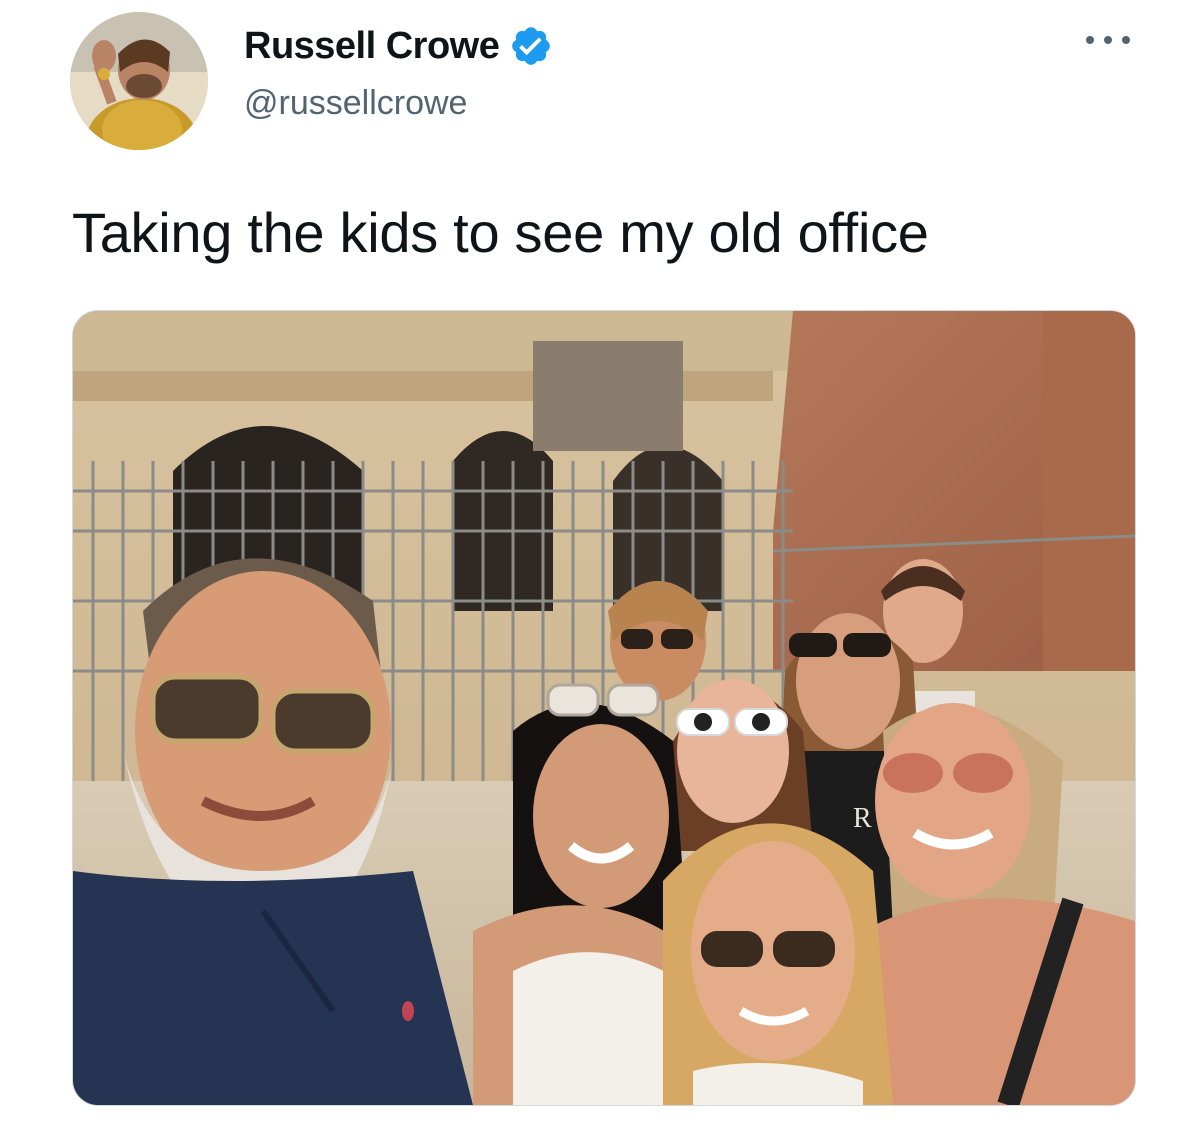 The image size is (1200, 1137). Describe the element at coordinates (355, 103) in the screenshot. I see `author-handle: @russellcrowe` at that location.